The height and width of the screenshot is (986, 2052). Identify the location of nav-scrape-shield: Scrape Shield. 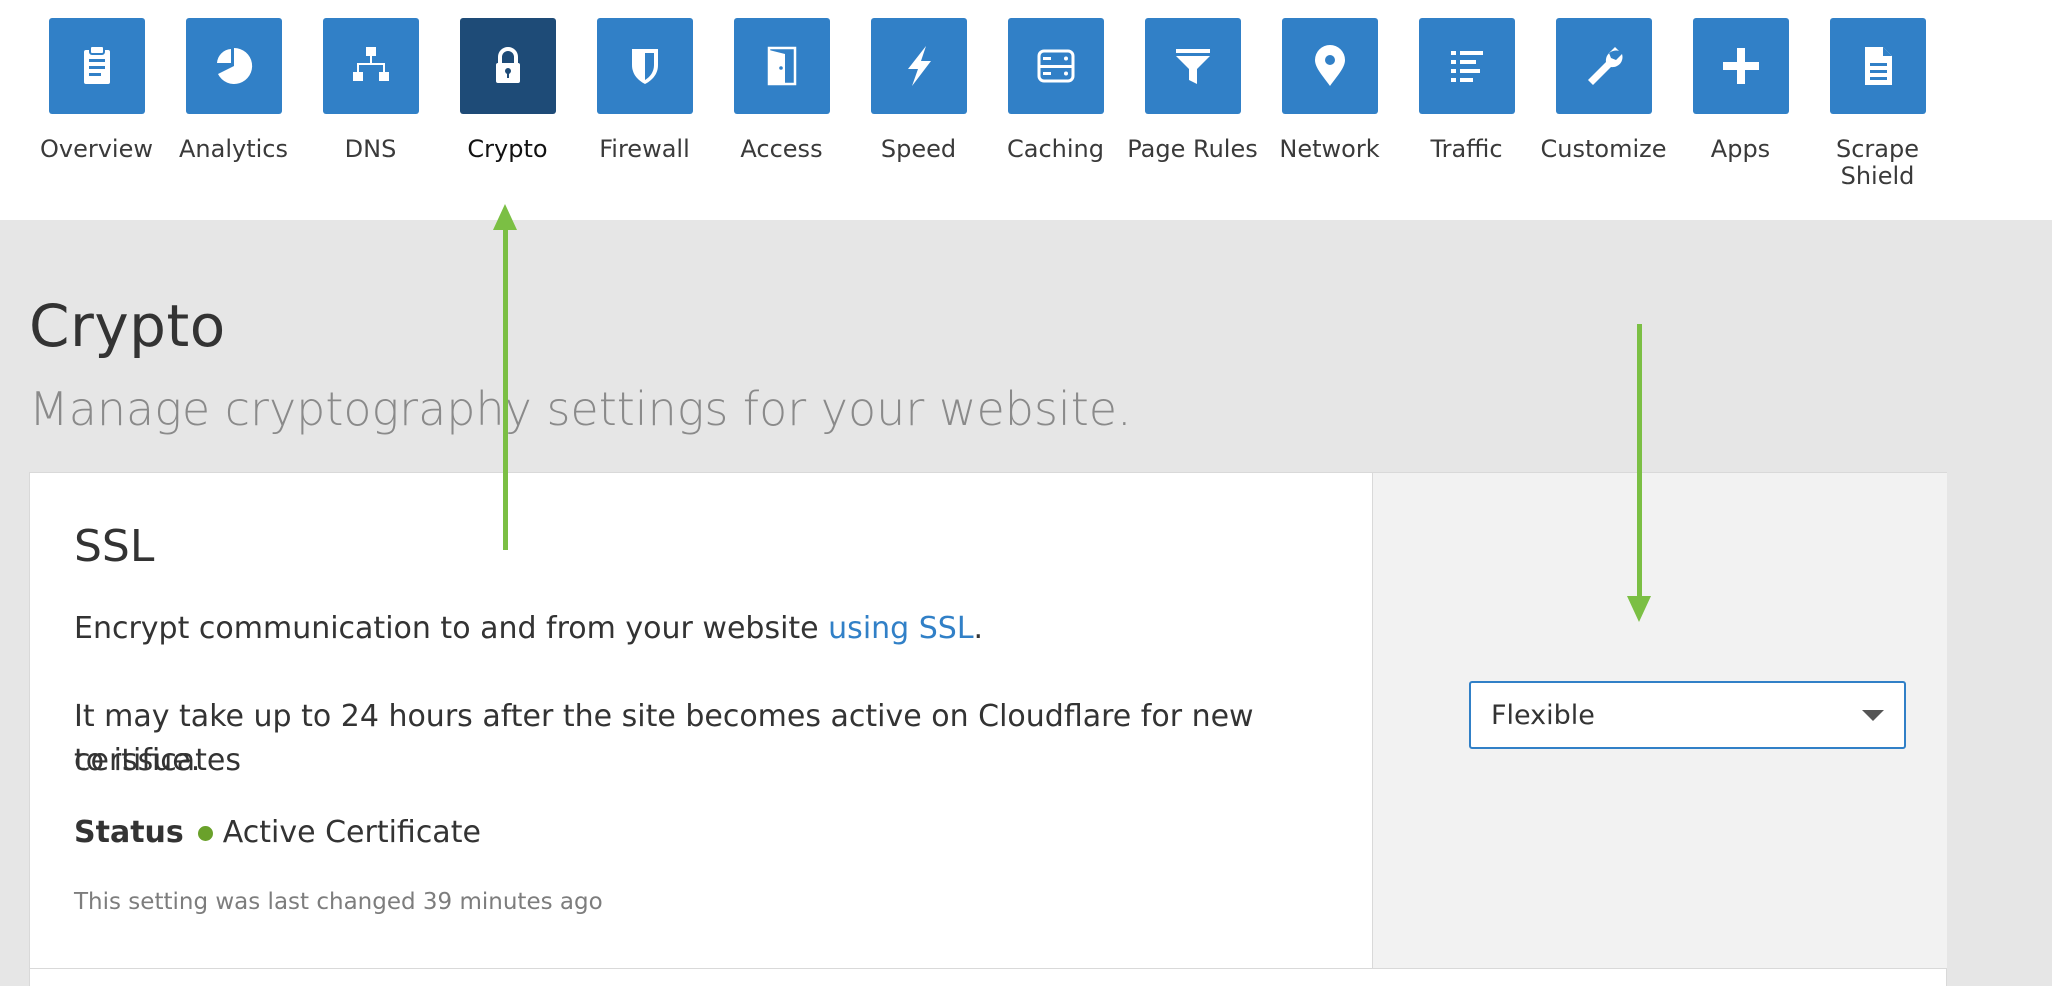
(1877, 104).